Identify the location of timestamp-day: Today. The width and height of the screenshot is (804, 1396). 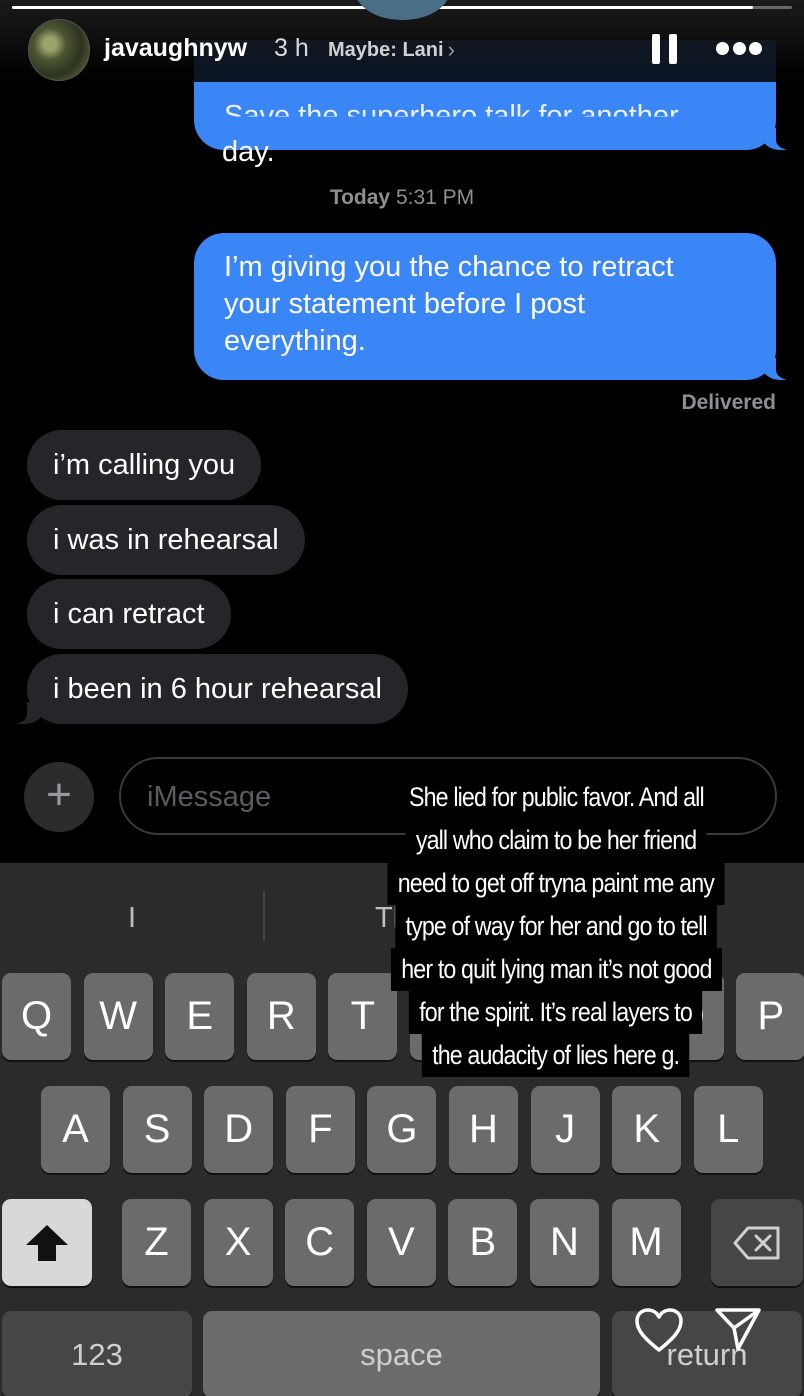
(360, 197).